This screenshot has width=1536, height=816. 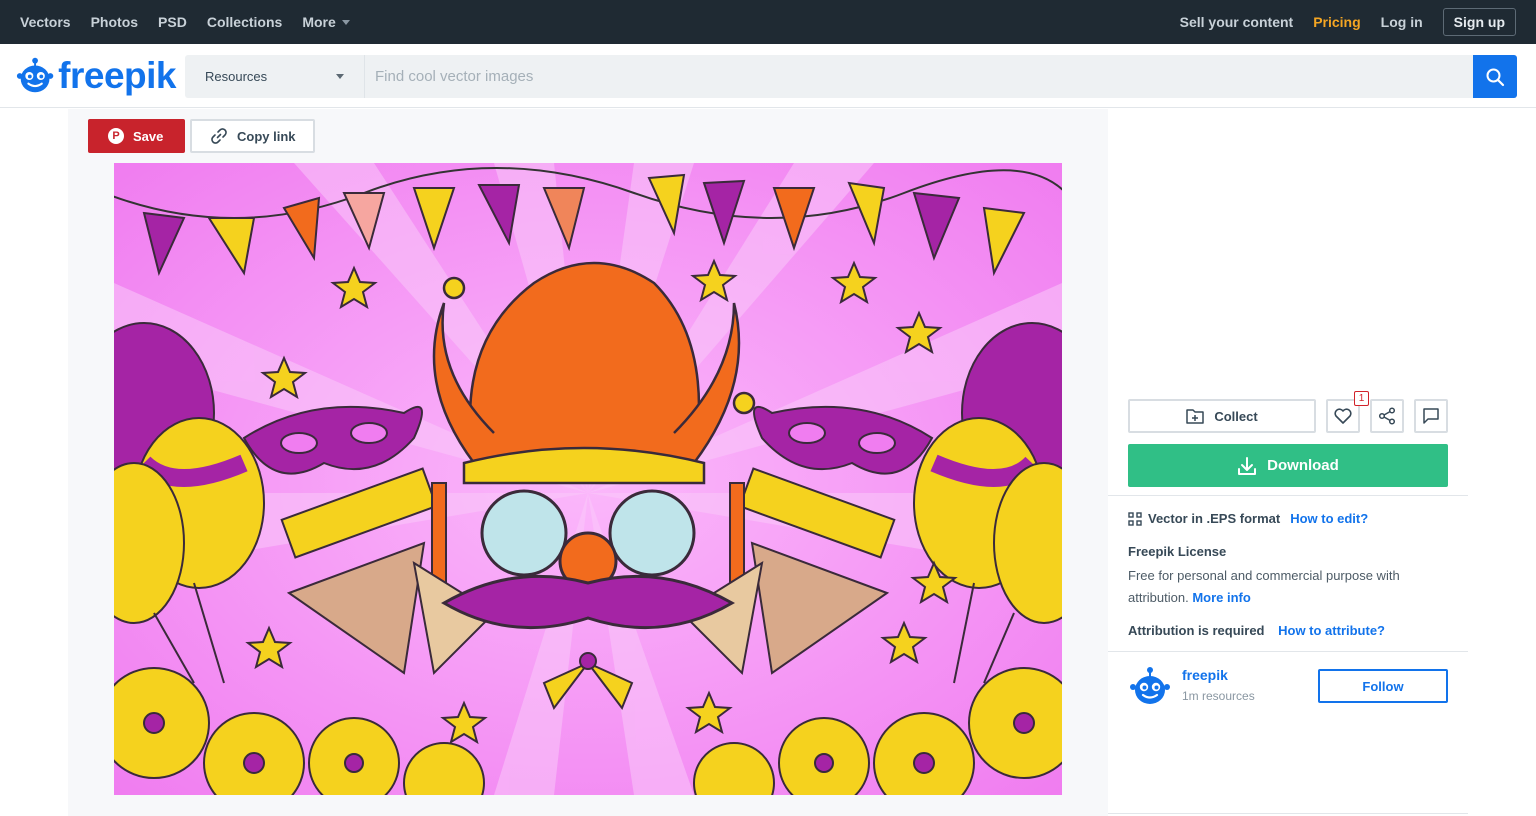 I want to click on download-button: Download, so click(x=1288, y=465).